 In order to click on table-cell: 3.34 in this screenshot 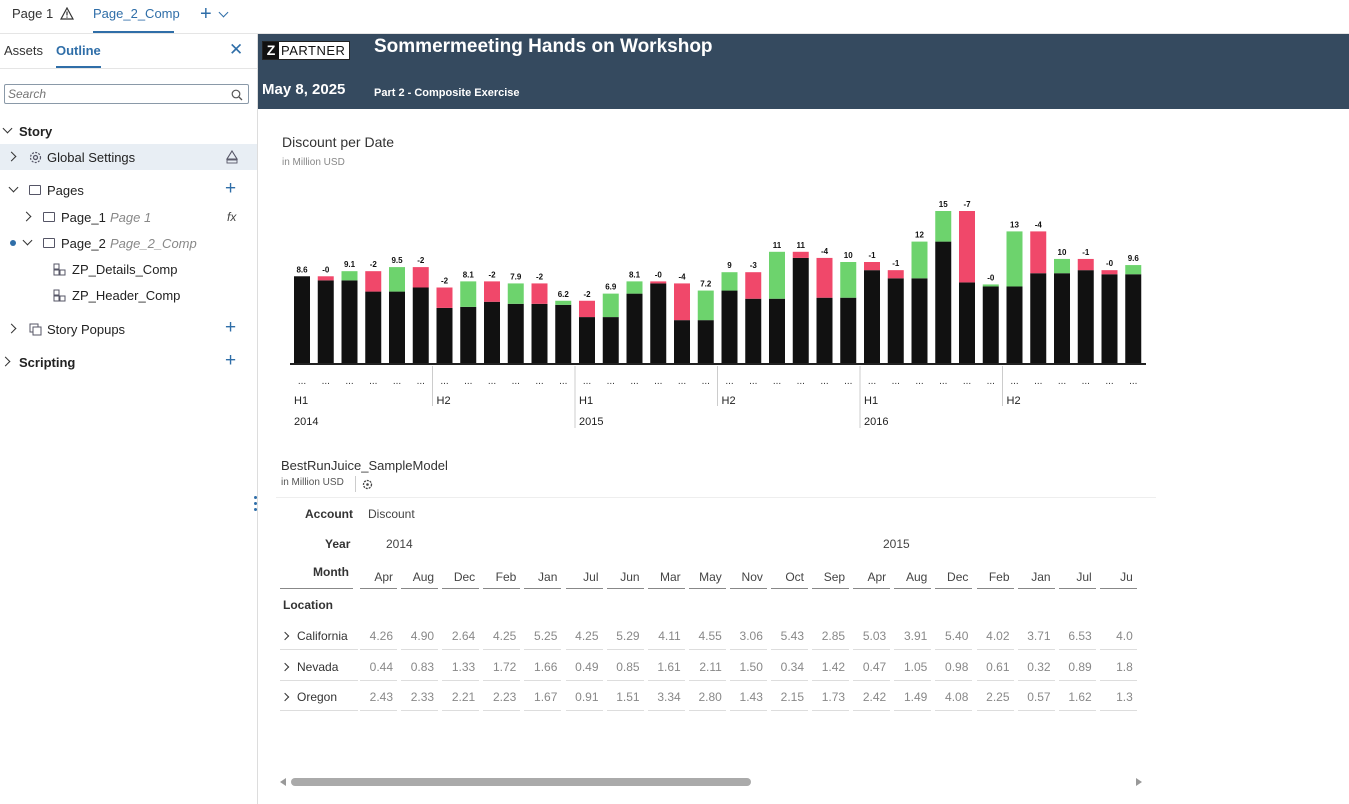, I will do `click(666, 697)`.